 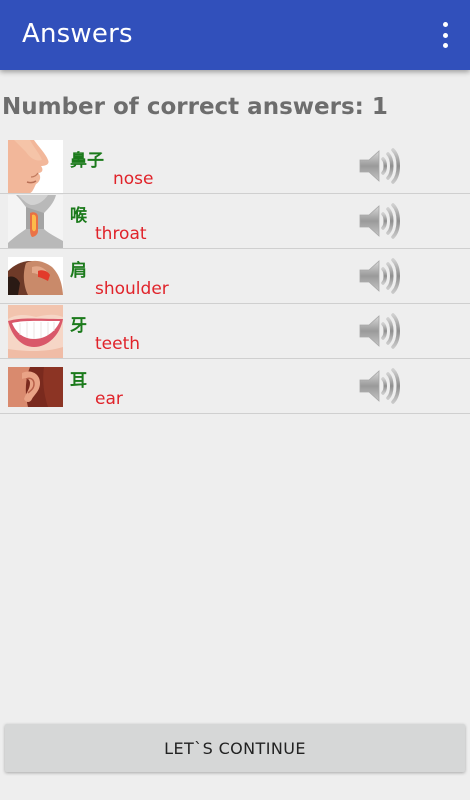 What do you see at coordinates (35, 387) in the screenshot?
I see `ear-photo` at bounding box center [35, 387].